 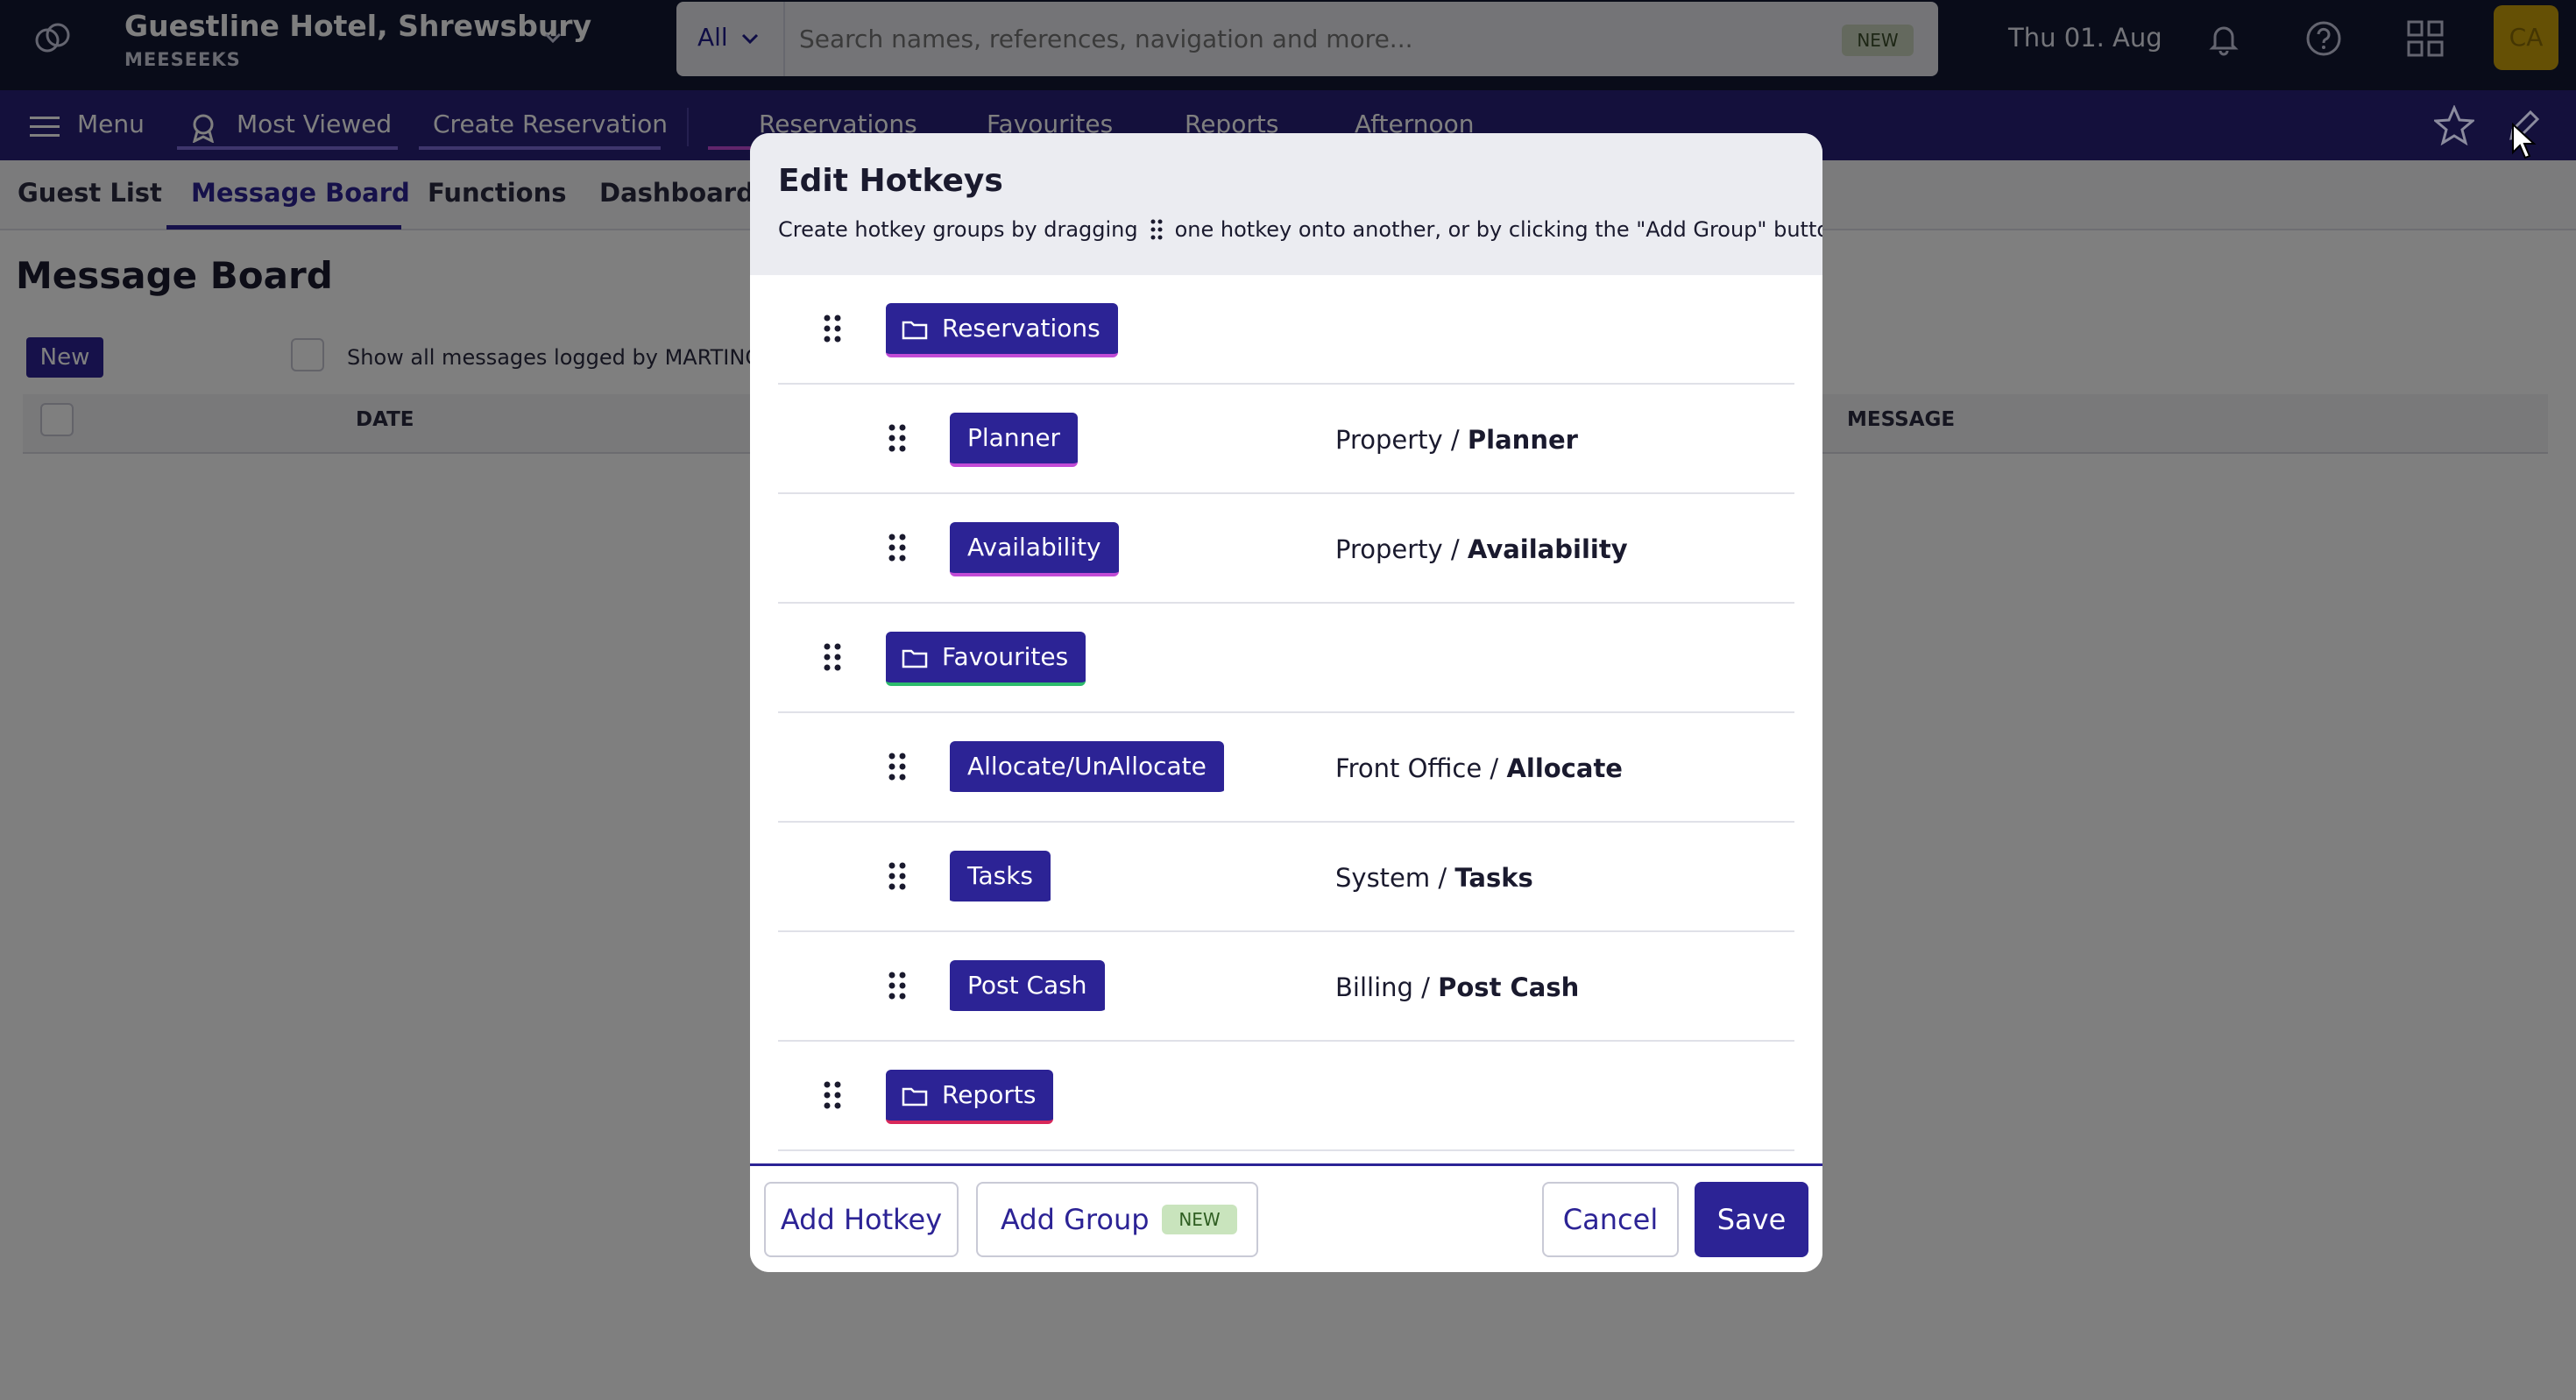 I want to click on hotkey-group-label: Reports, so click(x=989, y=1094).